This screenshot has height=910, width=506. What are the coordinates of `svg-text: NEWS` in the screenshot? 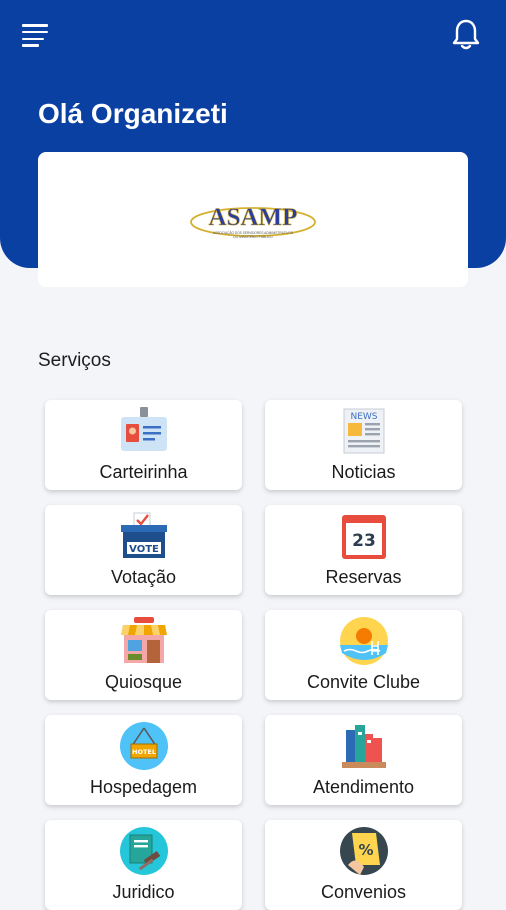 It's located at (363, 417).